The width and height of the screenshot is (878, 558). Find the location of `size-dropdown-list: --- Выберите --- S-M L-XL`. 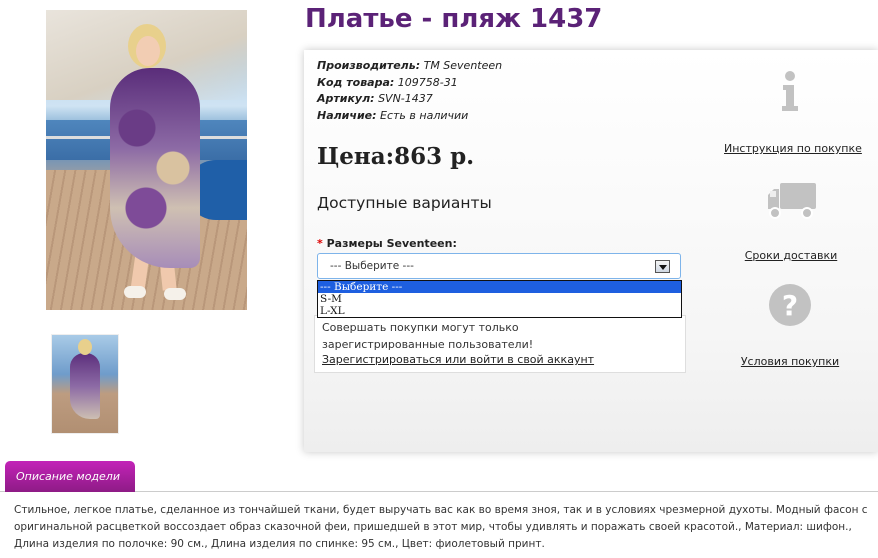

size-dropdown-list: --- Выберите --- S-M L-XL is located at coordinates (499, 299).